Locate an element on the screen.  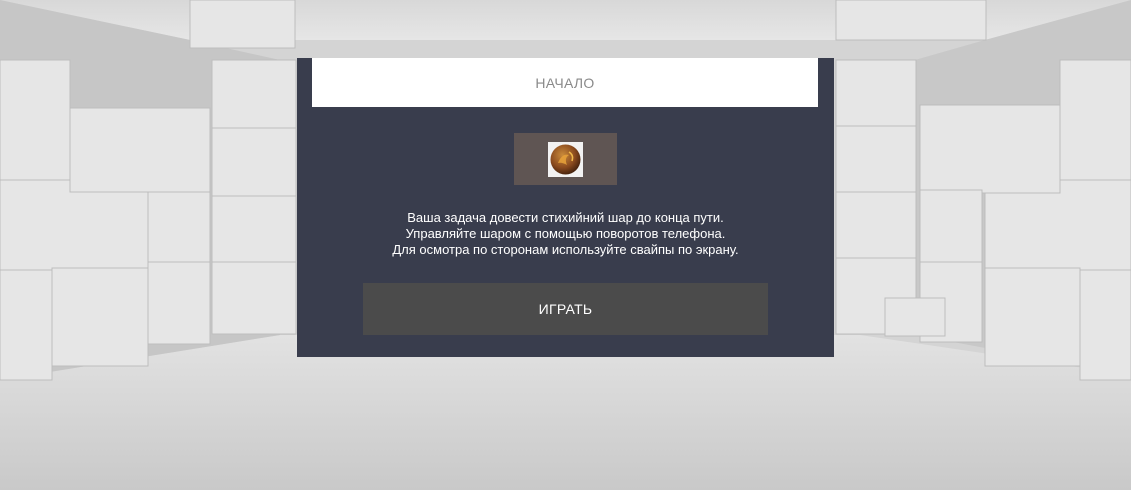
elemental-ball-icon is located at coordinates (565, 159).